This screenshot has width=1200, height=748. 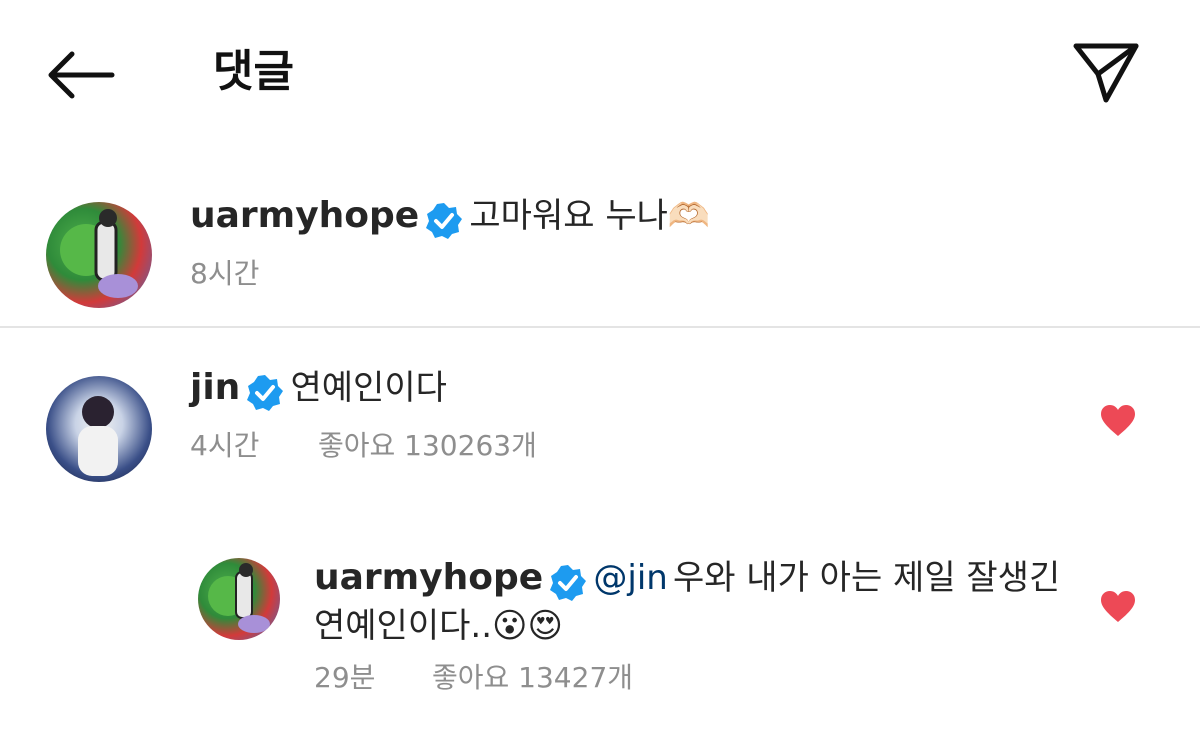 I want to click on comment-time: 4시간, so click(x=225, y=445).